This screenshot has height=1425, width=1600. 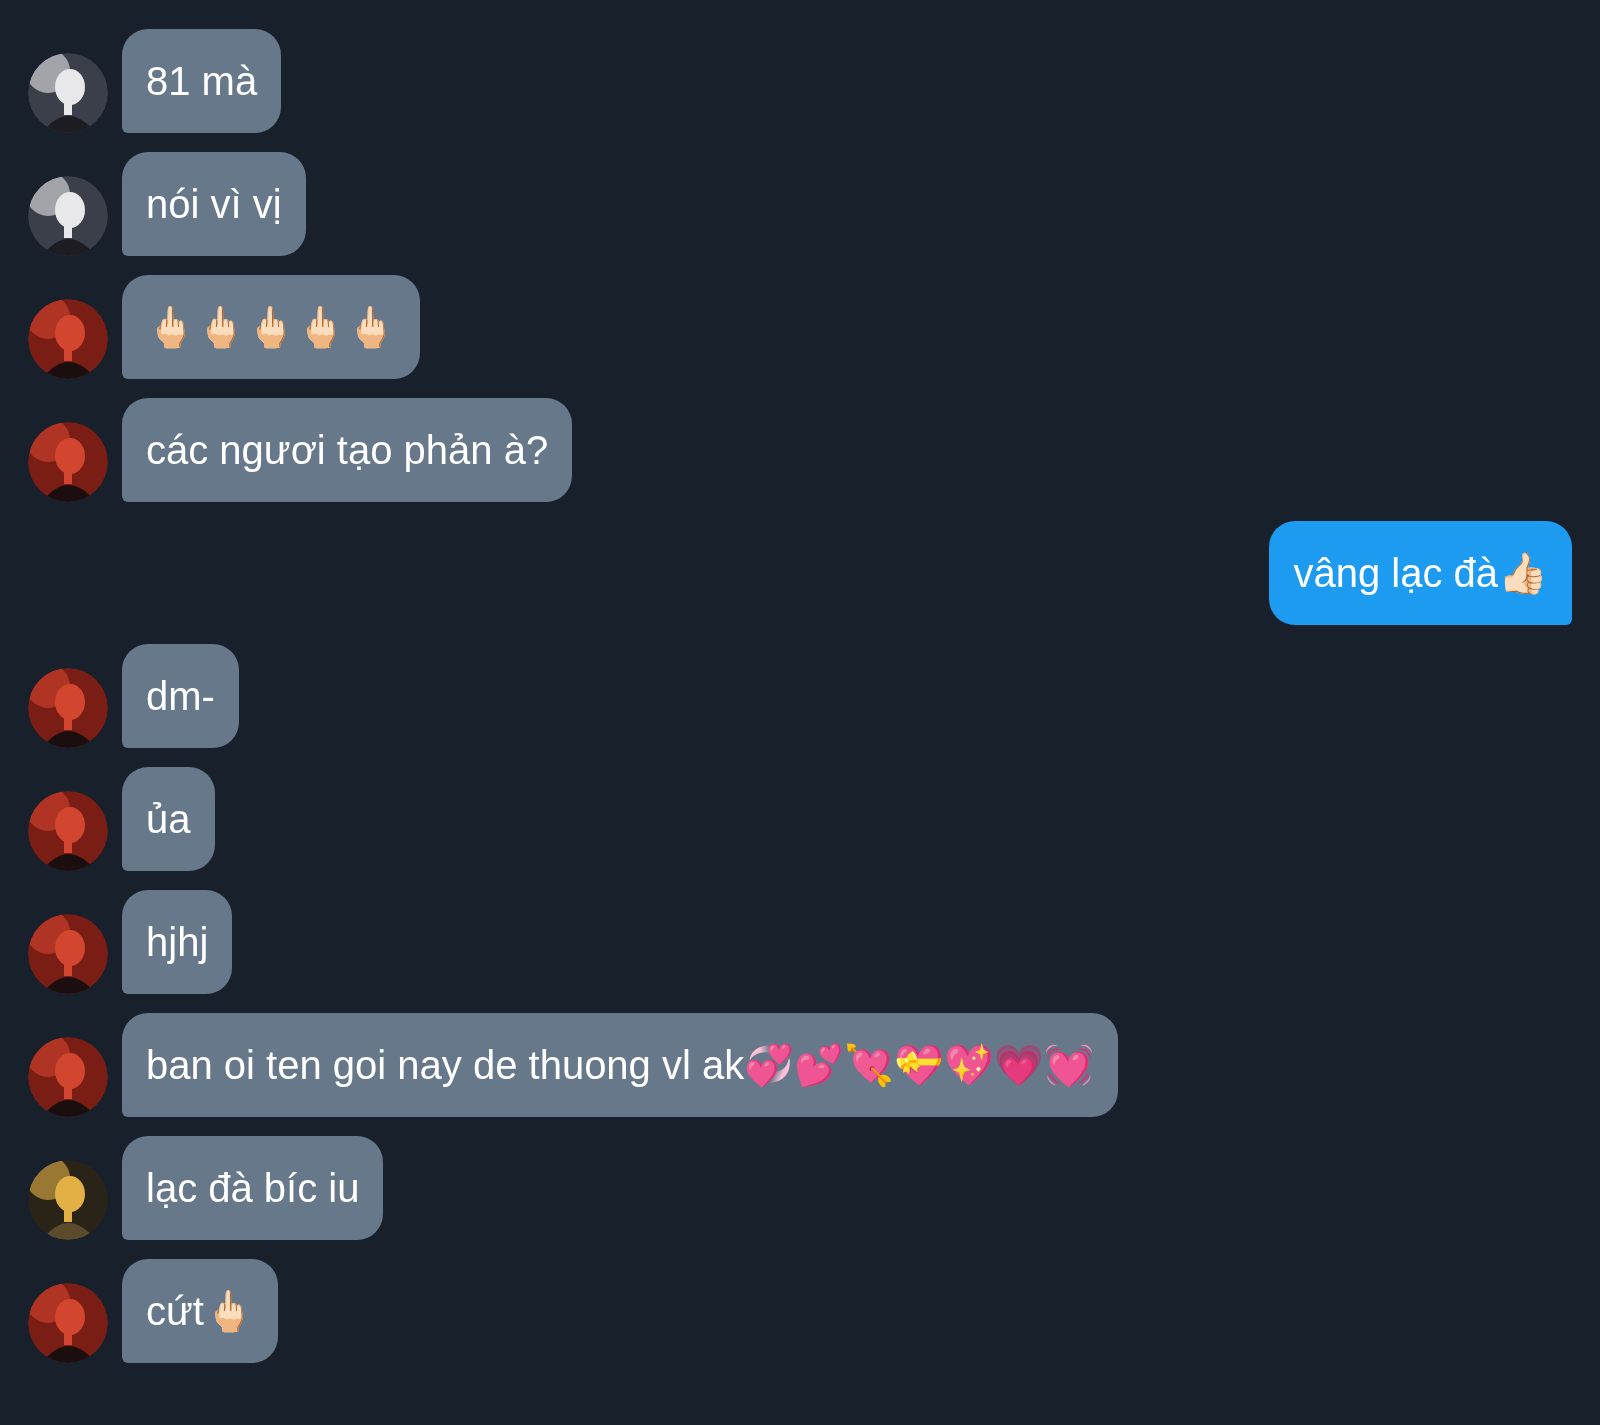 What do you see at coordinates (271, 327) in the screenshot?
I see `message-bubble: 🖕🏻🖕🏻🖕🏻🖕🏻🖕🏻` at bounding box center [271, 327].